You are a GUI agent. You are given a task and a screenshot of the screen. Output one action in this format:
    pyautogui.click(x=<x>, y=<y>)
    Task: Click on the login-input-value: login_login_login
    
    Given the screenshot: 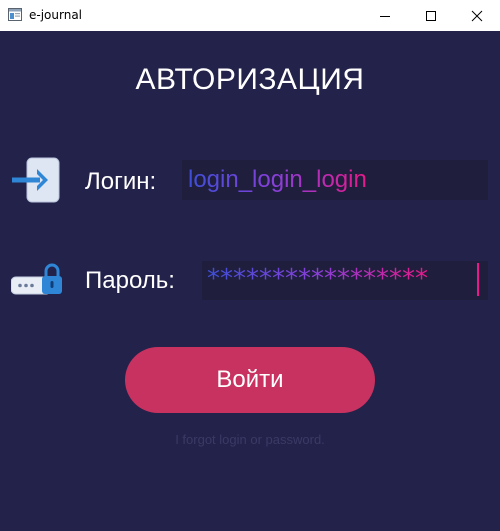 What is the action you would take?
    pyautogui.click(x=277, y=179)
    